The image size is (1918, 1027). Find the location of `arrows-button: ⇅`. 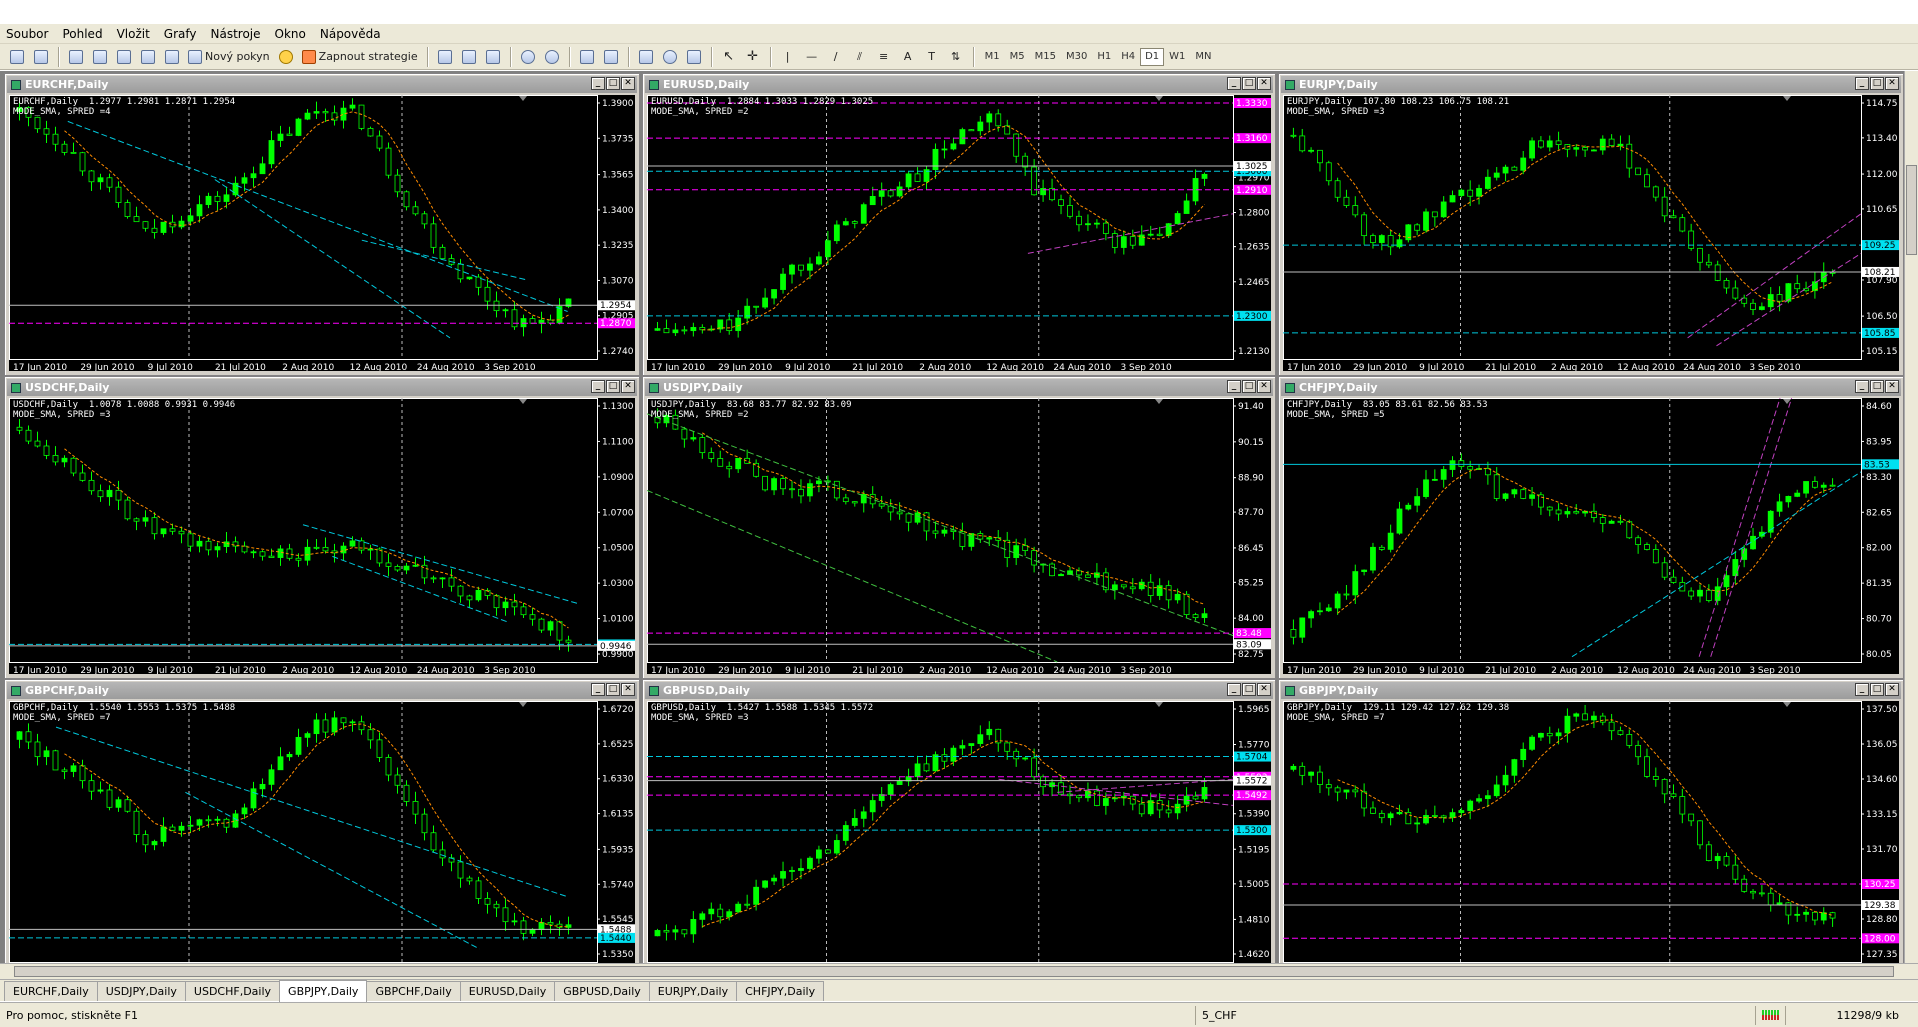

arrows-button: ⇅ is located at coordinates (956, 57).